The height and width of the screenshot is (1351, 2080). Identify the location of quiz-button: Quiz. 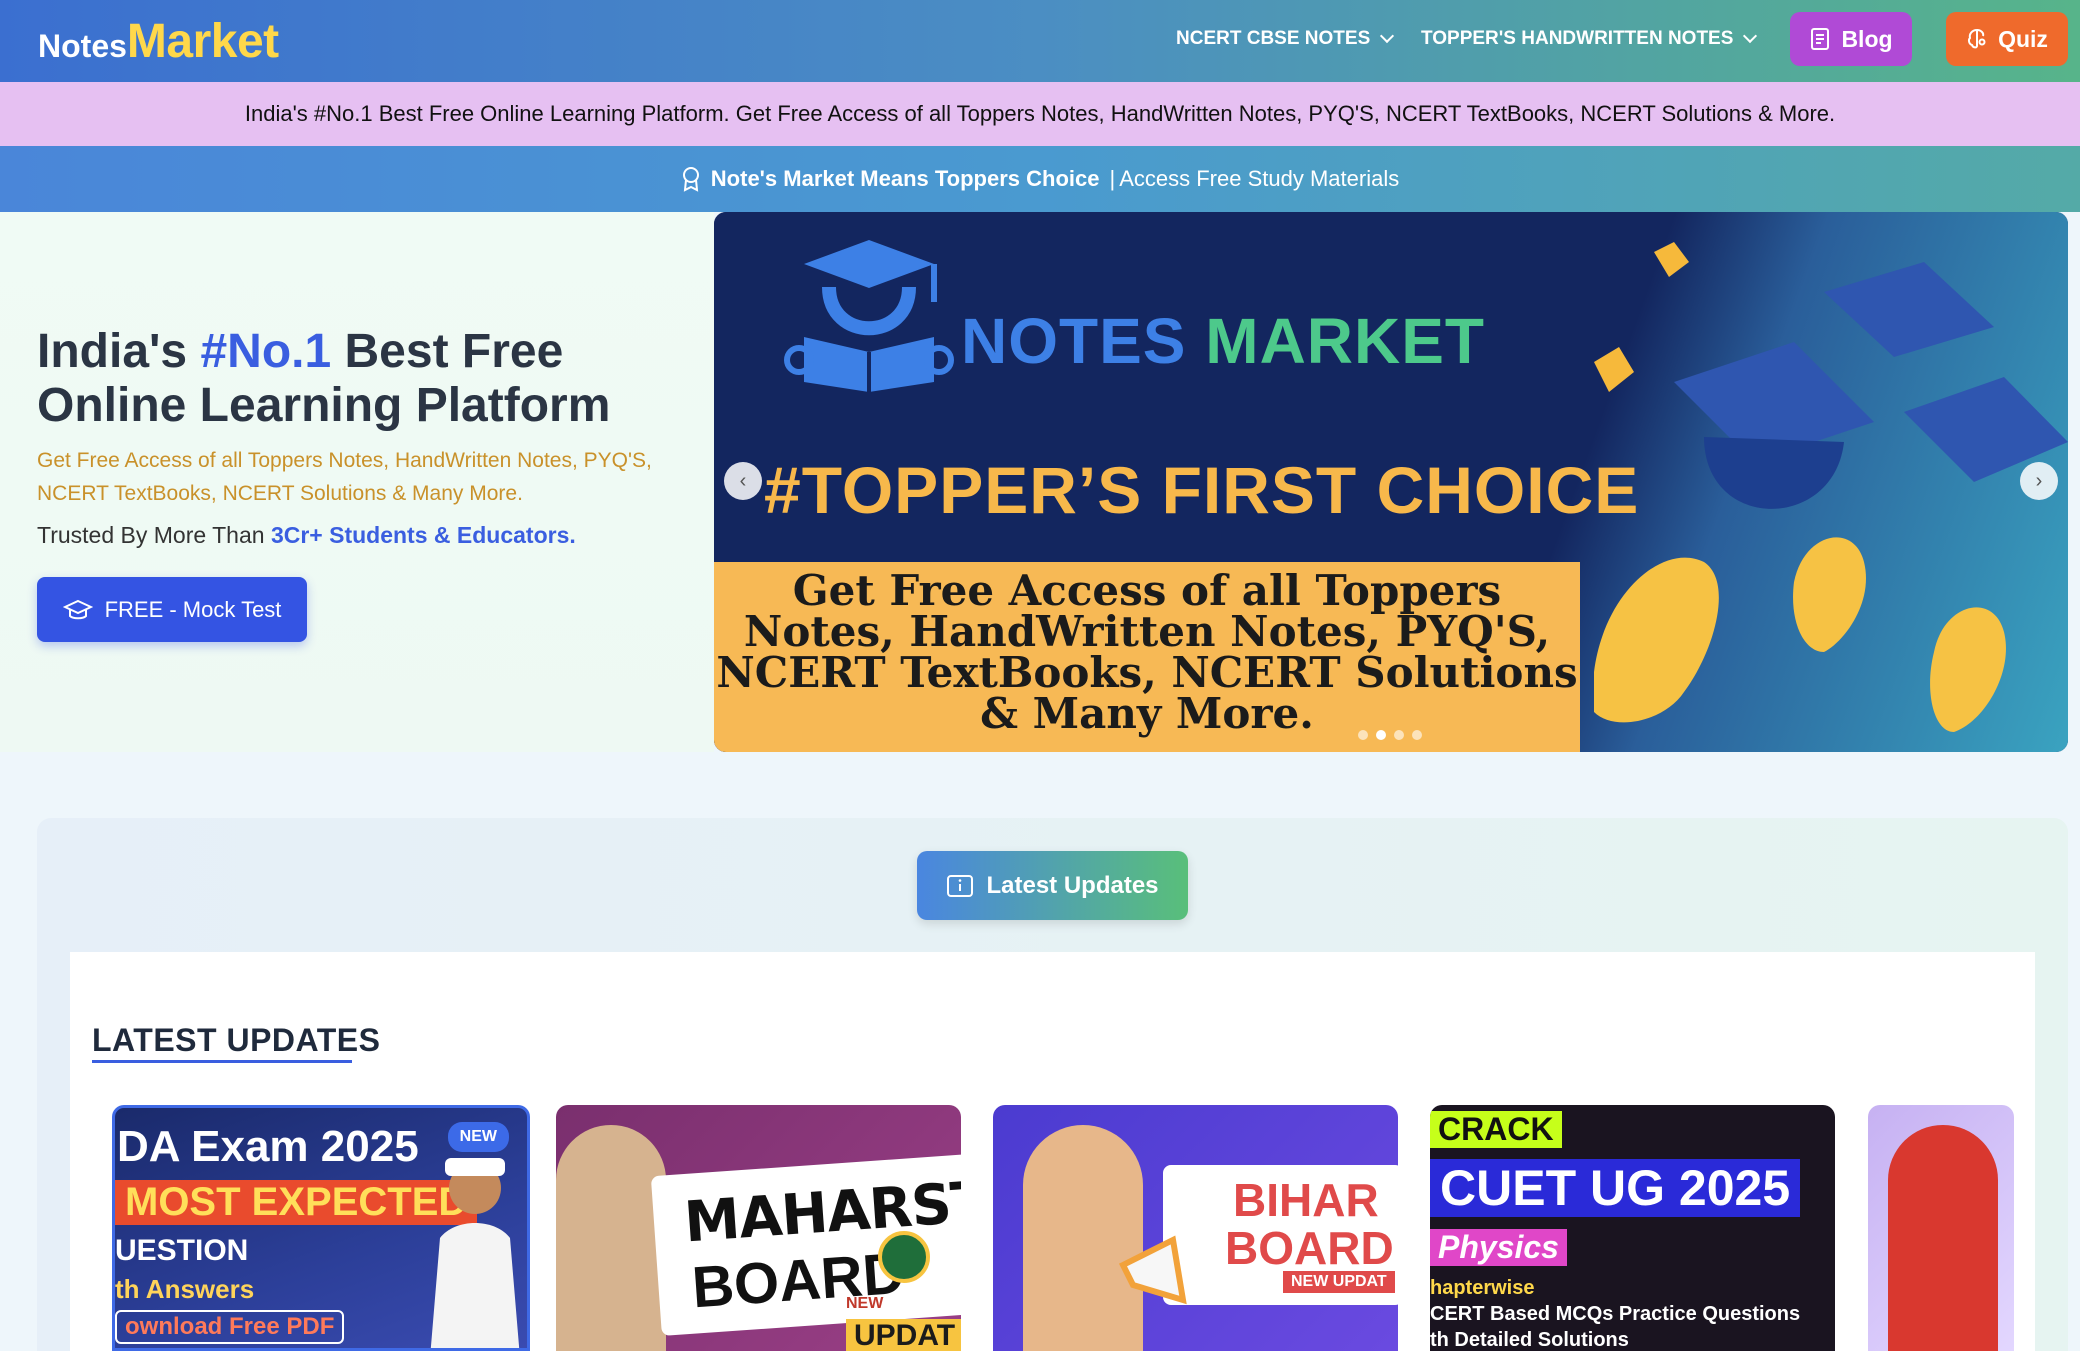
(2007, 39).